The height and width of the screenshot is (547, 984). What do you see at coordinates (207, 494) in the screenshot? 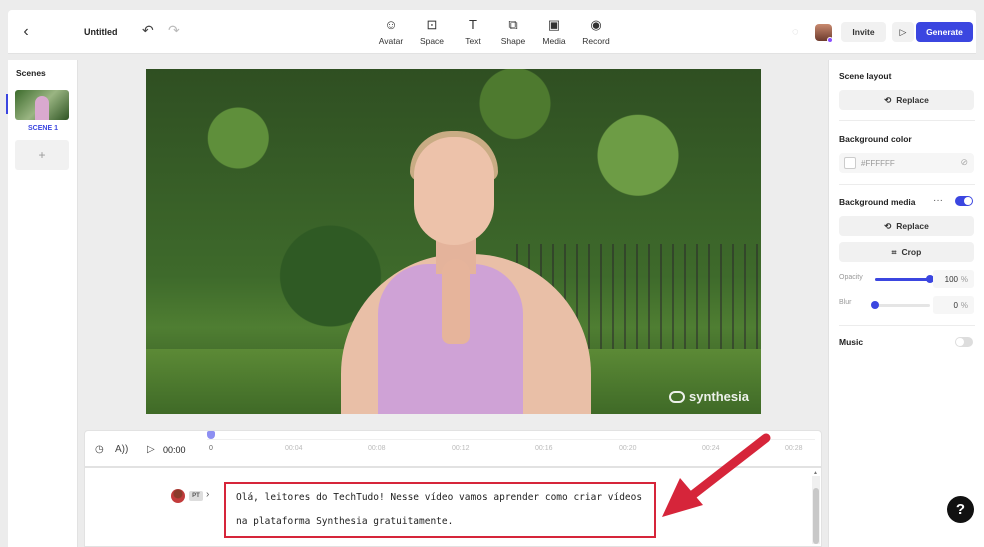
I see `chevron-right-icon: ›` at bounding box center [207, 494].